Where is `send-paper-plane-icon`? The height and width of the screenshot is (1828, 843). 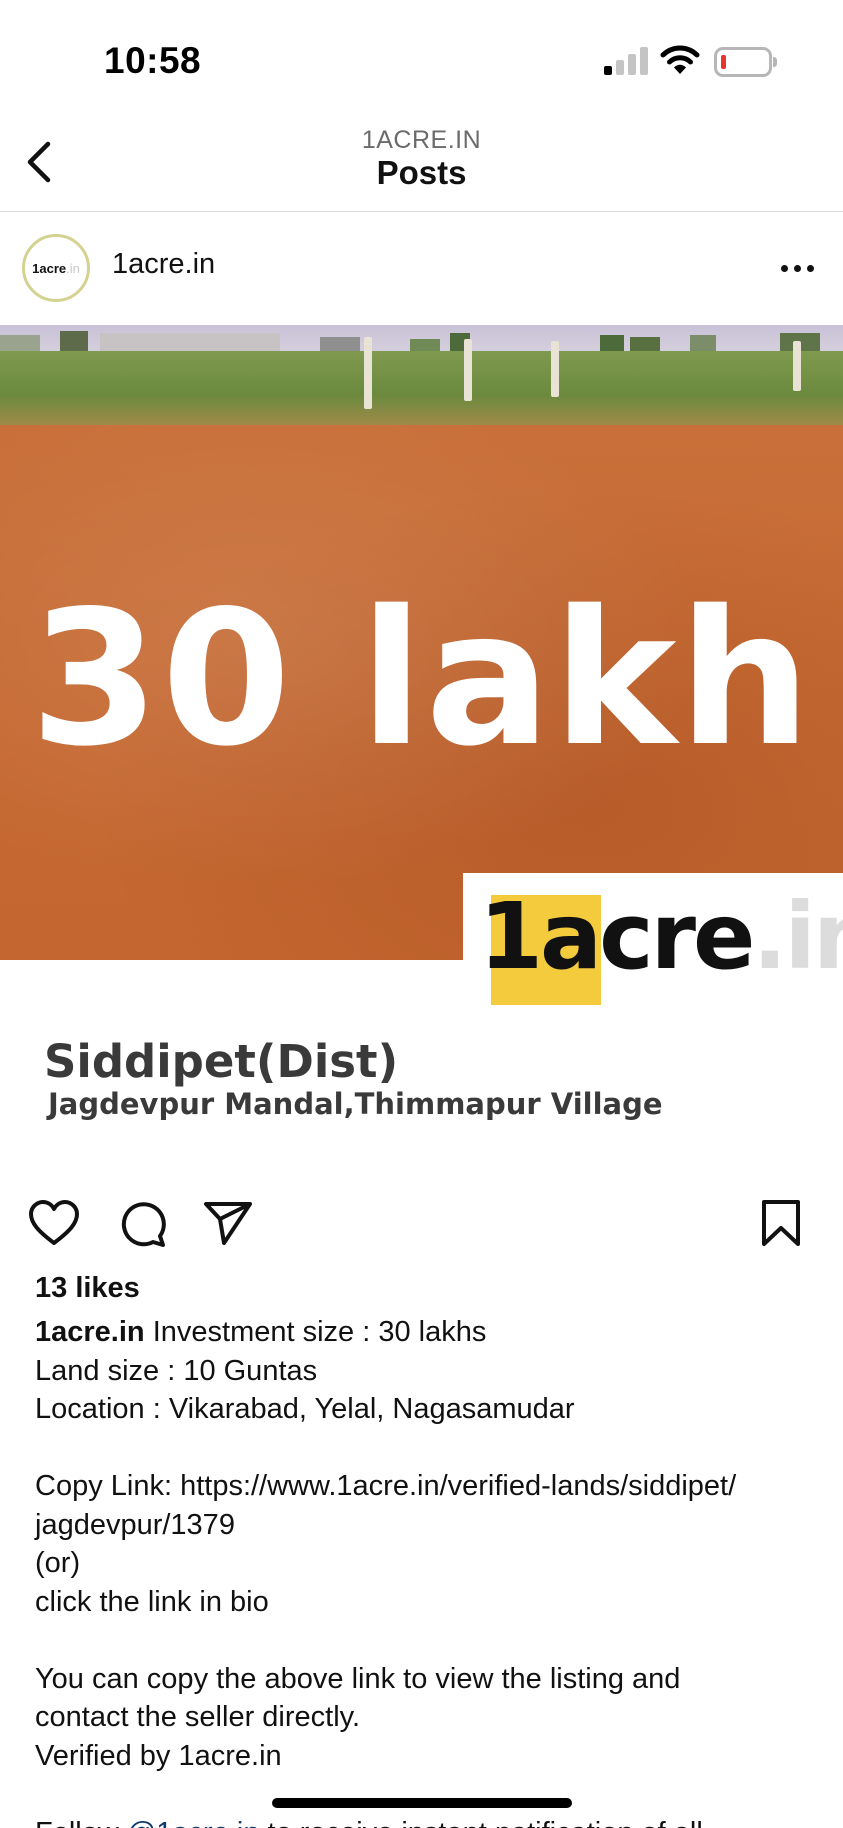 send-paper-plane-icon is located at coordinates (228, 1223).